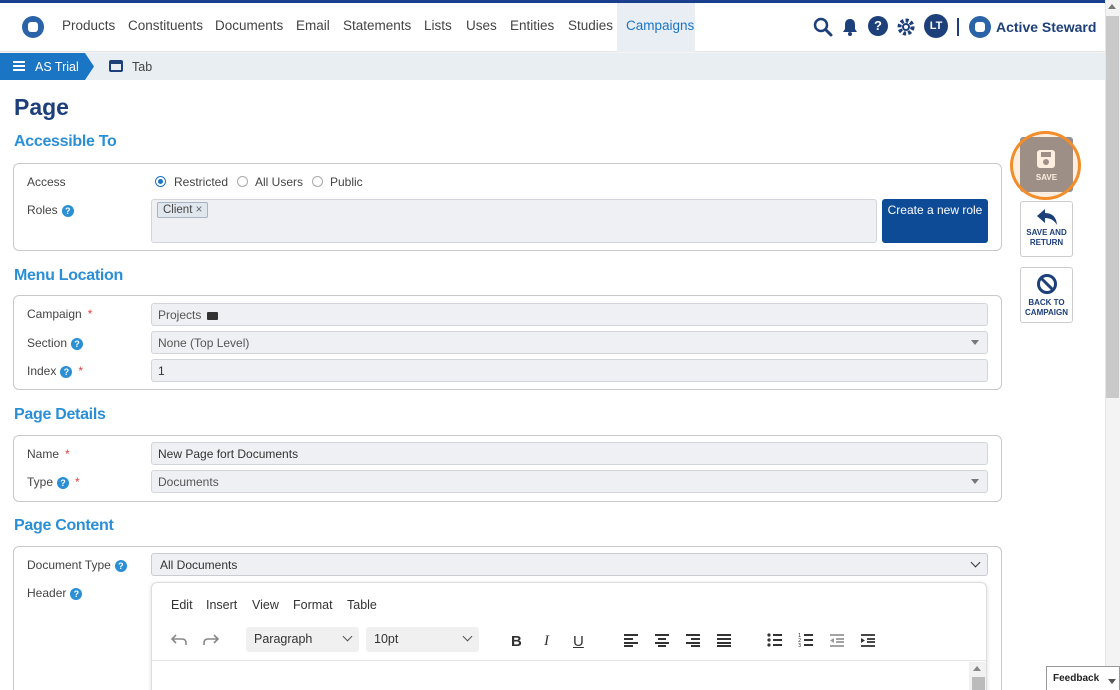 This screenshot has height=690, width=1120. Describe the element at coordinates (182, 605) in the screenshot. I see `editor-menu-edit: Edit` at that location.